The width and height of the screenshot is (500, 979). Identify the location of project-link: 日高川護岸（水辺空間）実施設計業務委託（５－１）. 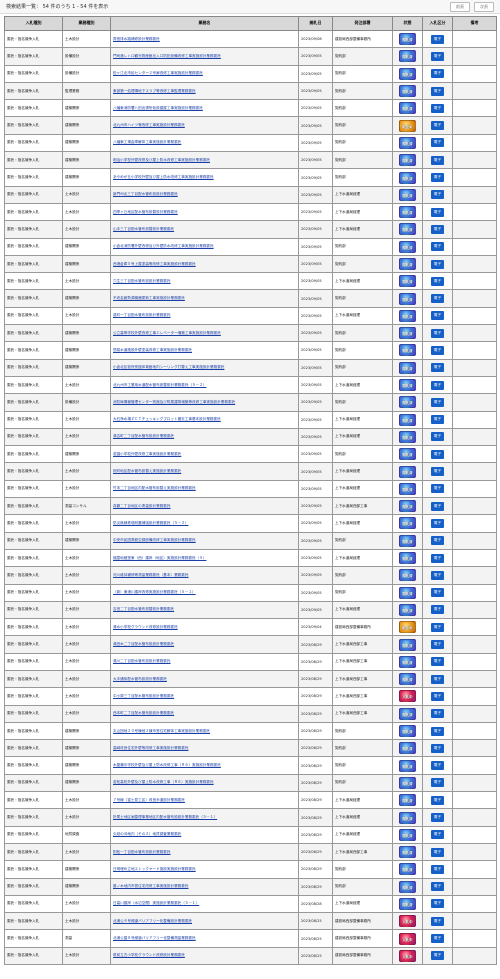
(156, 903).